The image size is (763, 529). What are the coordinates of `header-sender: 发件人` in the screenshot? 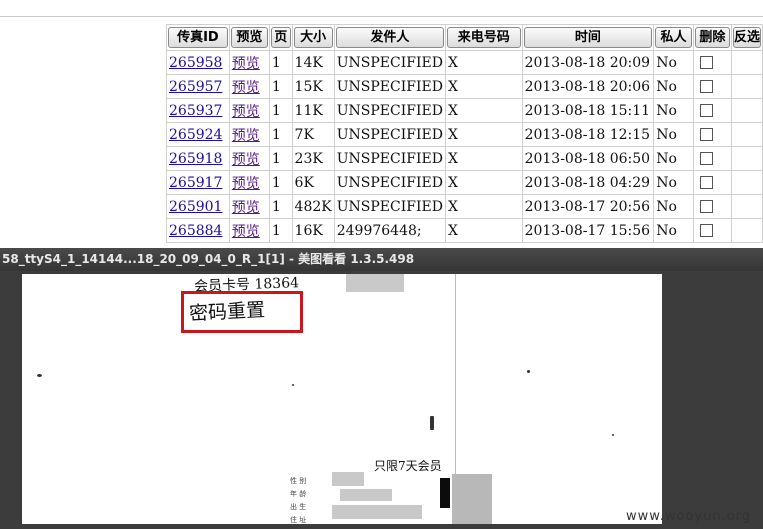 It's located at (389, 37).